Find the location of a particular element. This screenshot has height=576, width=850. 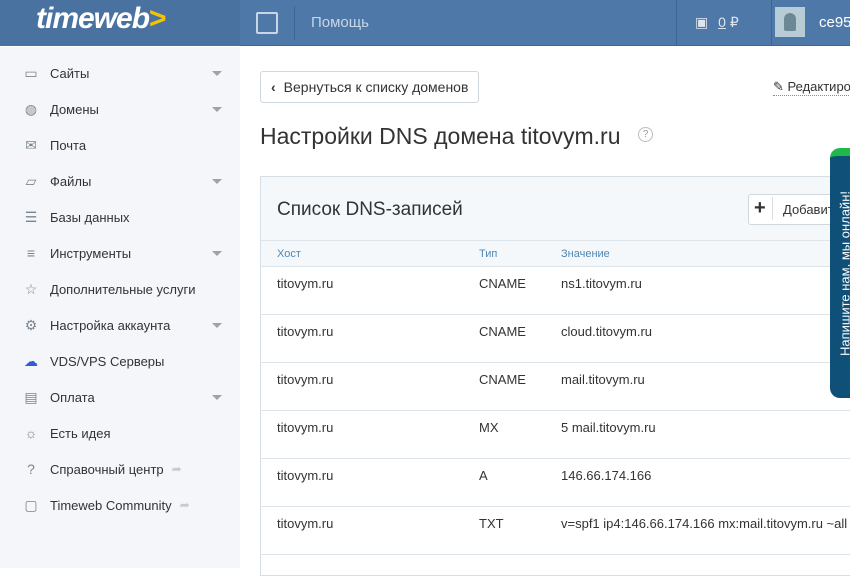

sidebar-item-label: Оплата is located at coordinates (72, 397).